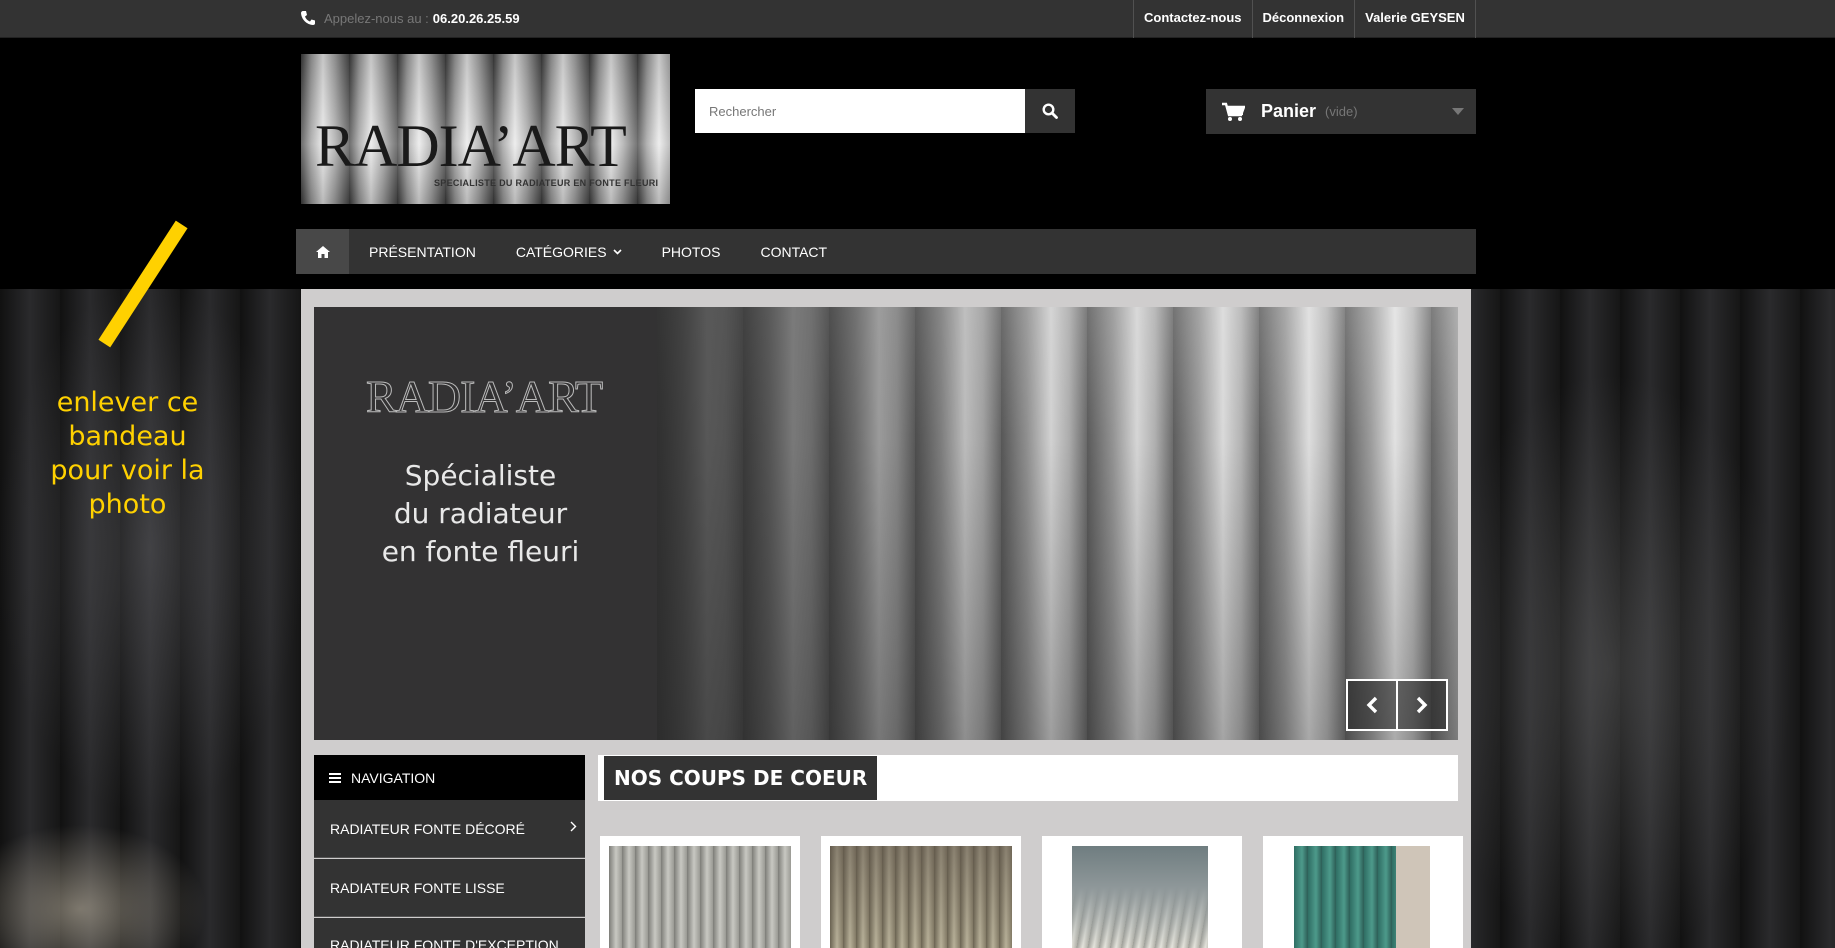 This screenshot has width=1835, height=948. I want to click on menu-item-photos: PHOTOS, so click(691, 251).